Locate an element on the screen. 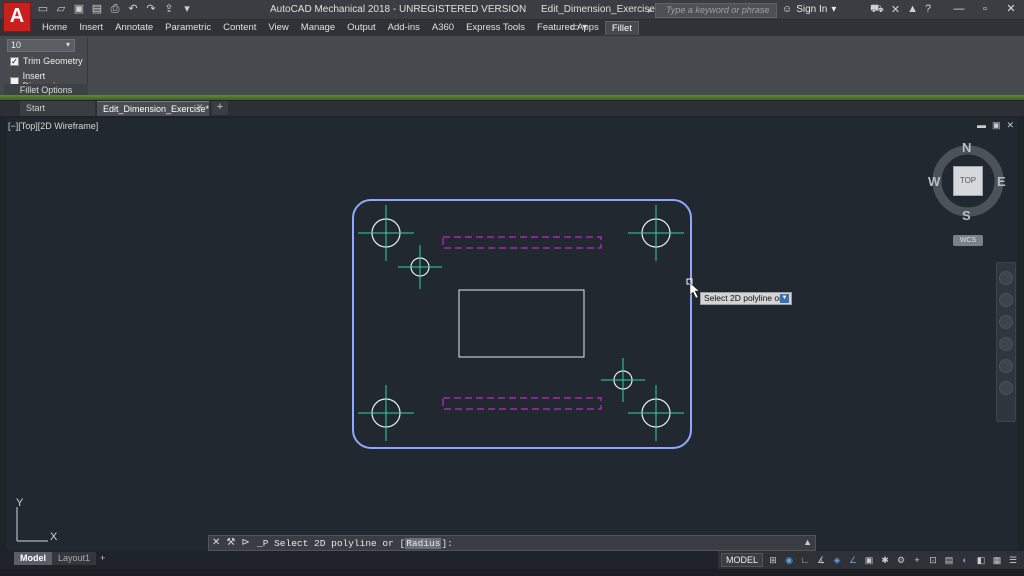 The width and height of the screenshot is (1024, 576). workspace-gear-icon: ⚙ is located at coordinates (901, 560).